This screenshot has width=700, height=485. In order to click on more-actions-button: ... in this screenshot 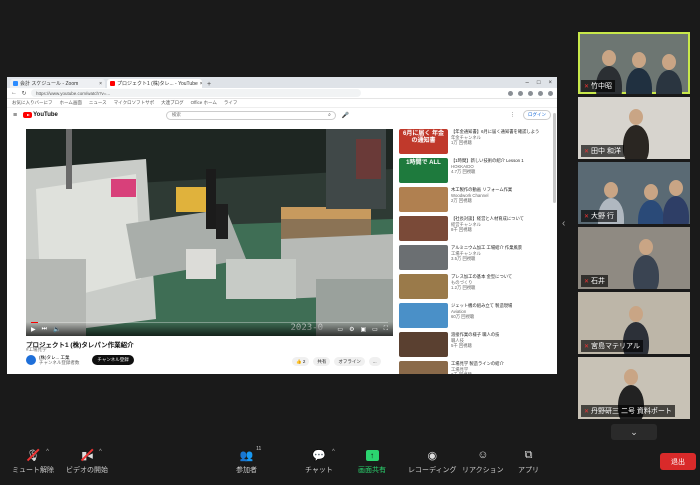, I will do `click(374, 361)`.